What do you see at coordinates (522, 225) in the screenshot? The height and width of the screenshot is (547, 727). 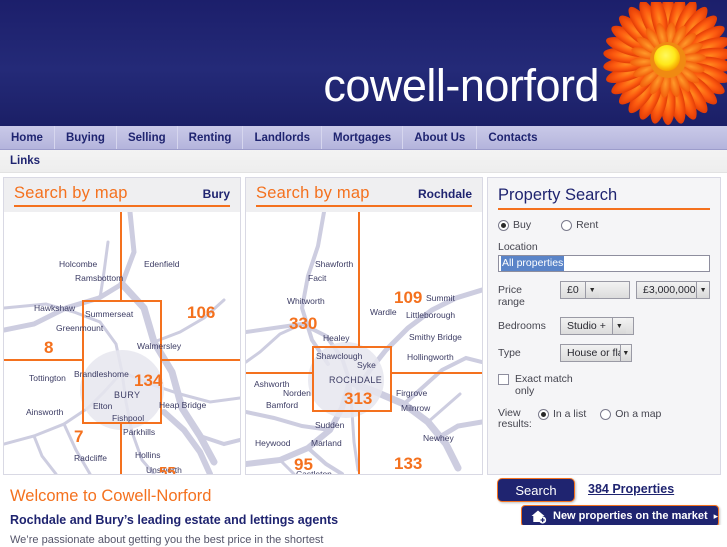 I see `radio-buy-label: Buy` at bounding box center [522, 225].